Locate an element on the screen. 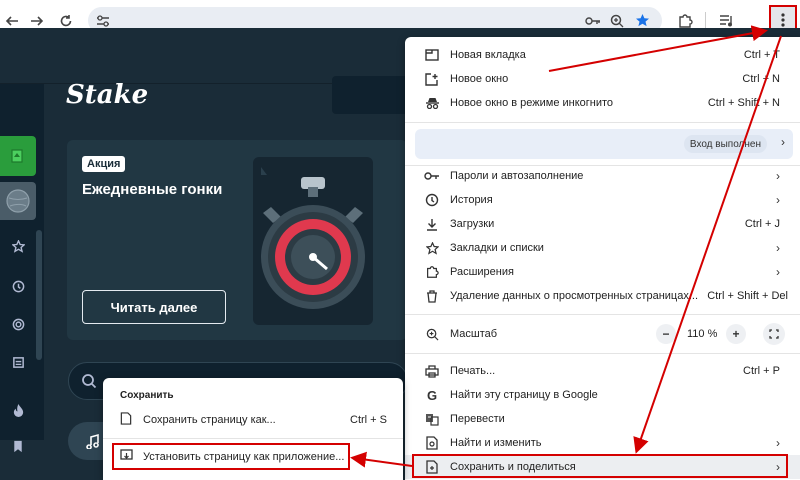 The image size is (800, 480). site-header-search is located at coordinates (369, 95).